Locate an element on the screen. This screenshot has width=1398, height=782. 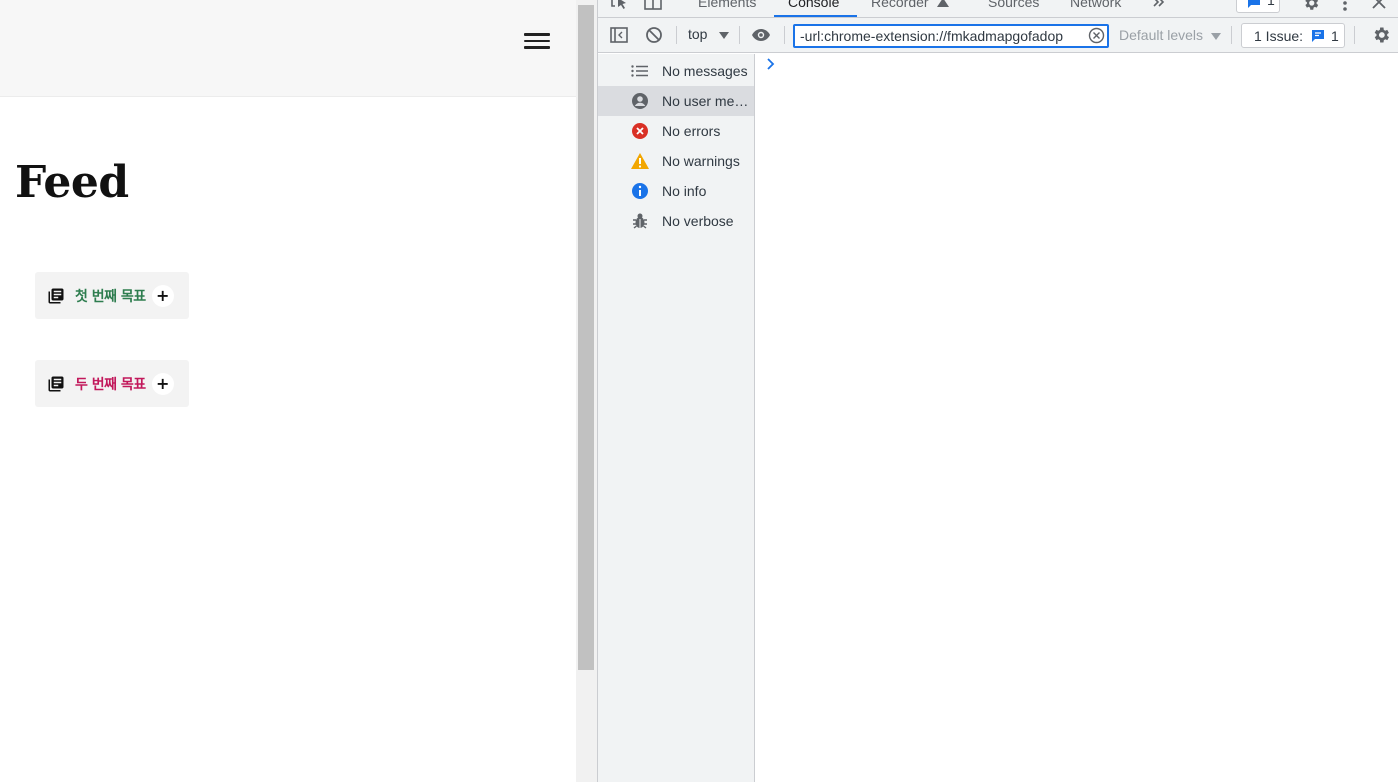
console-filter-input: -url:chrome-extension://fmkadmapgofadop is located at coordinates (951, 36).